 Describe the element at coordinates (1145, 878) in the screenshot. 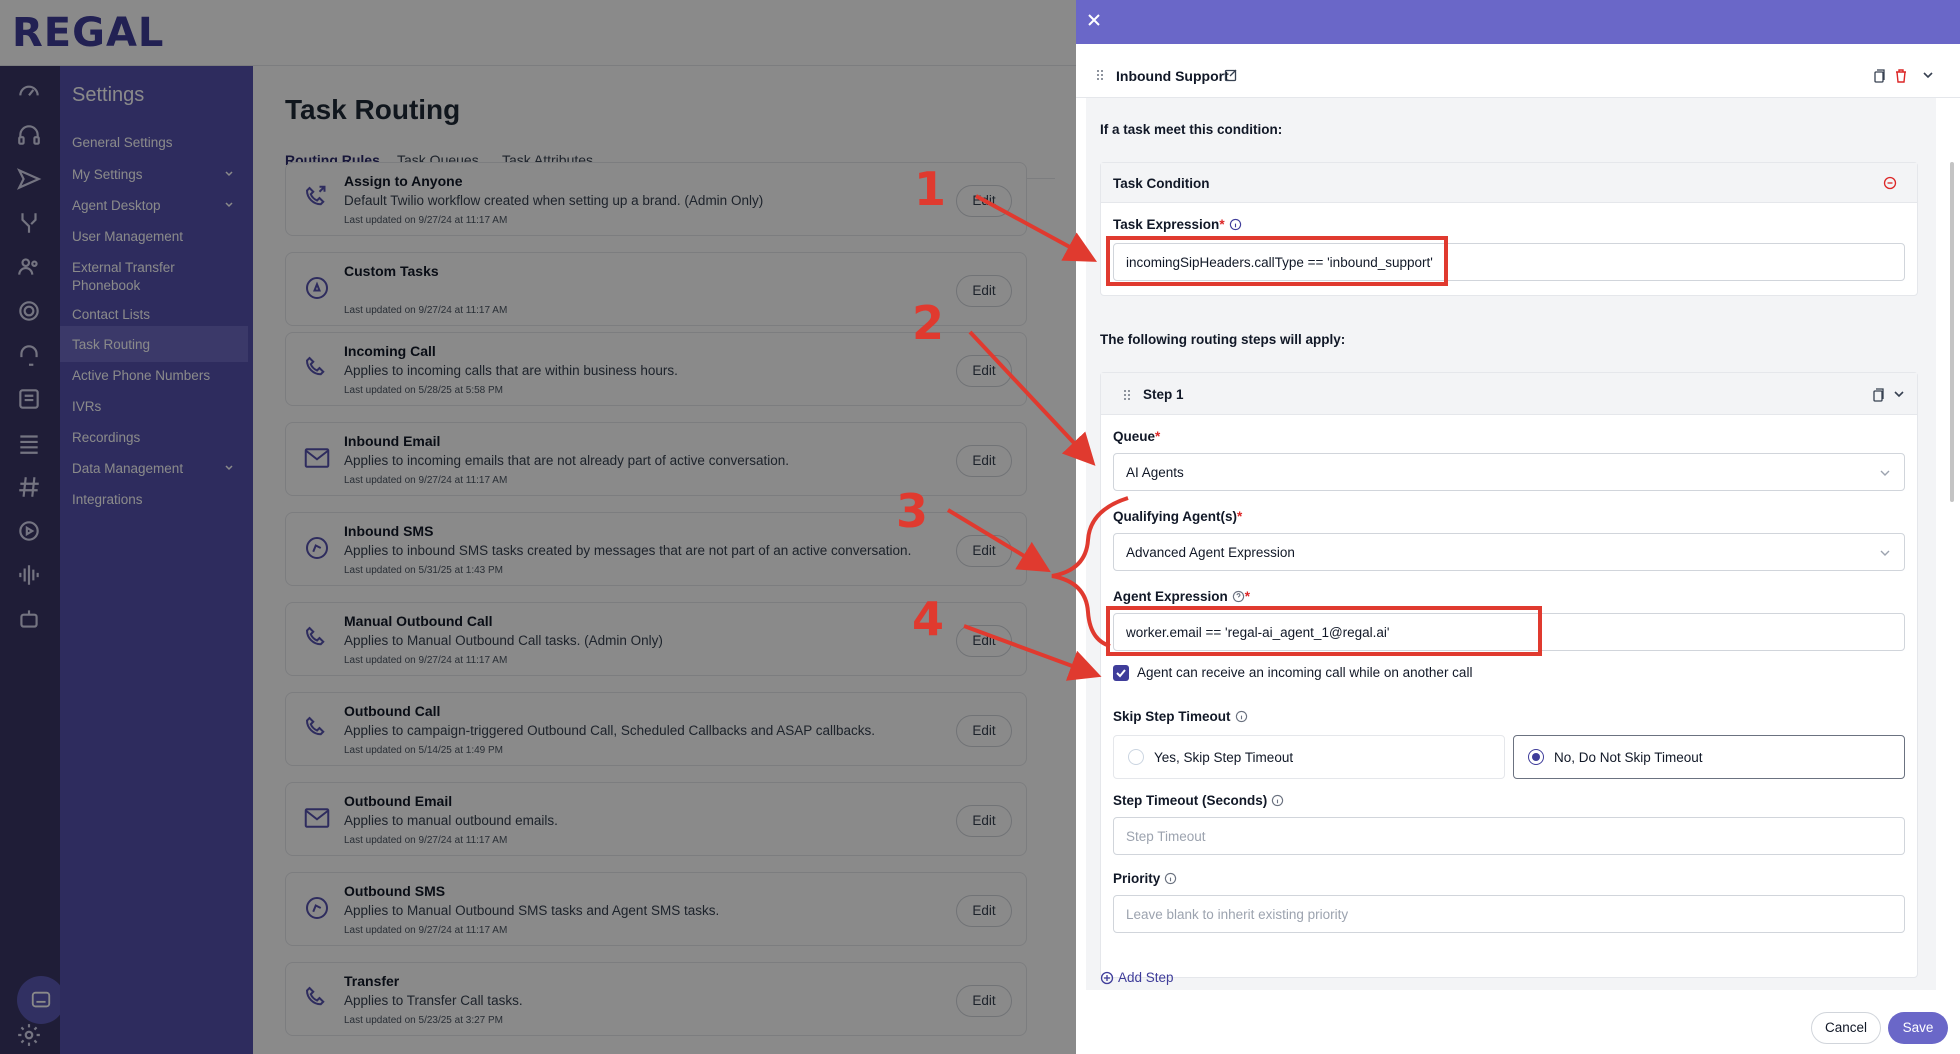

I see `priority-label: Priority` at that location.